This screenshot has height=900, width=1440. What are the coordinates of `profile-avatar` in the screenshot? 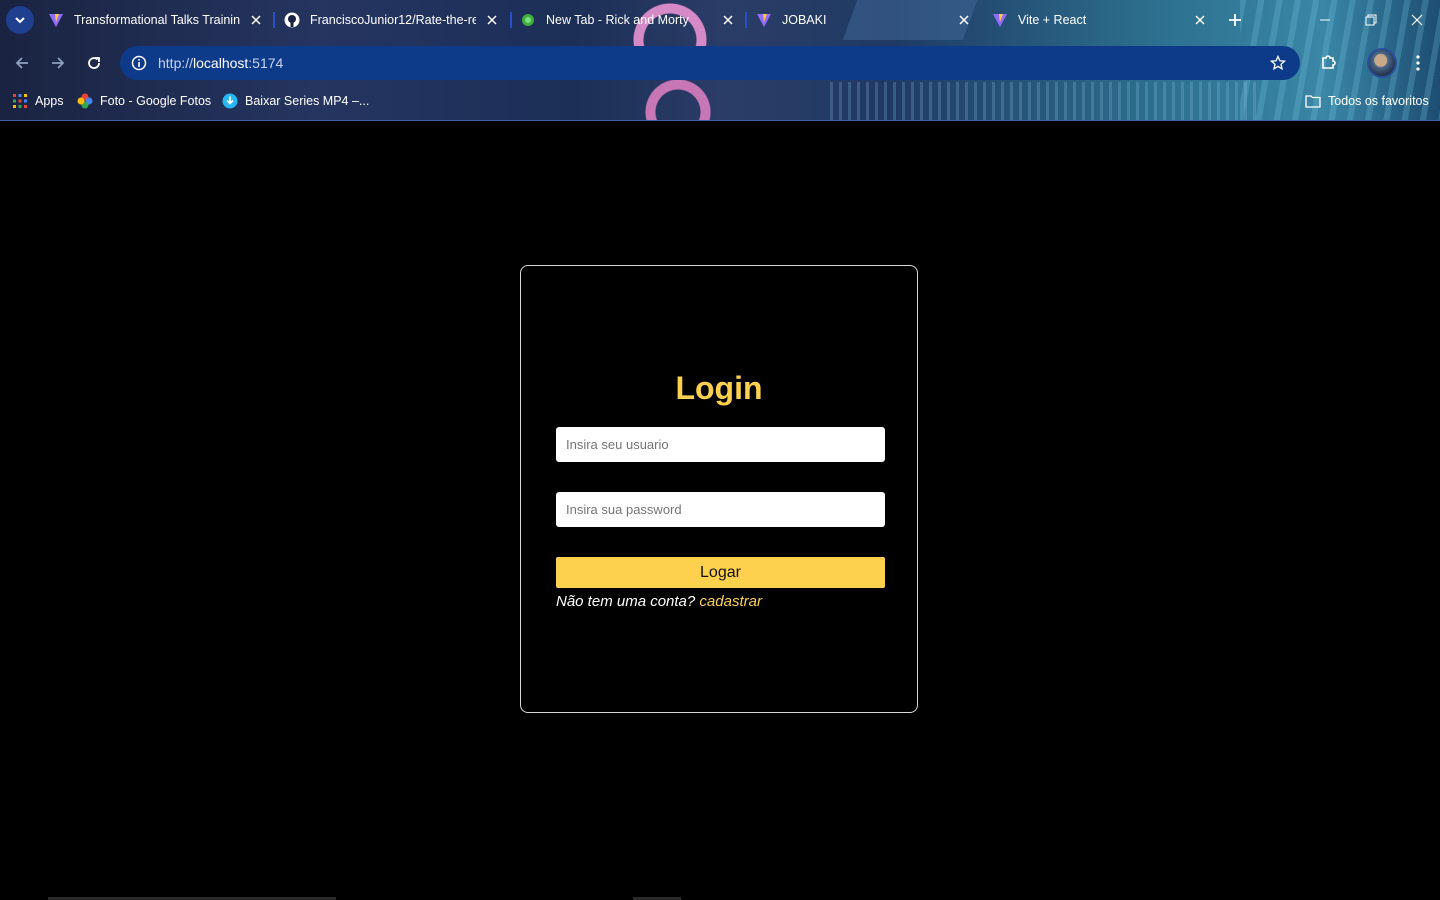 It's located at (1382, 63).